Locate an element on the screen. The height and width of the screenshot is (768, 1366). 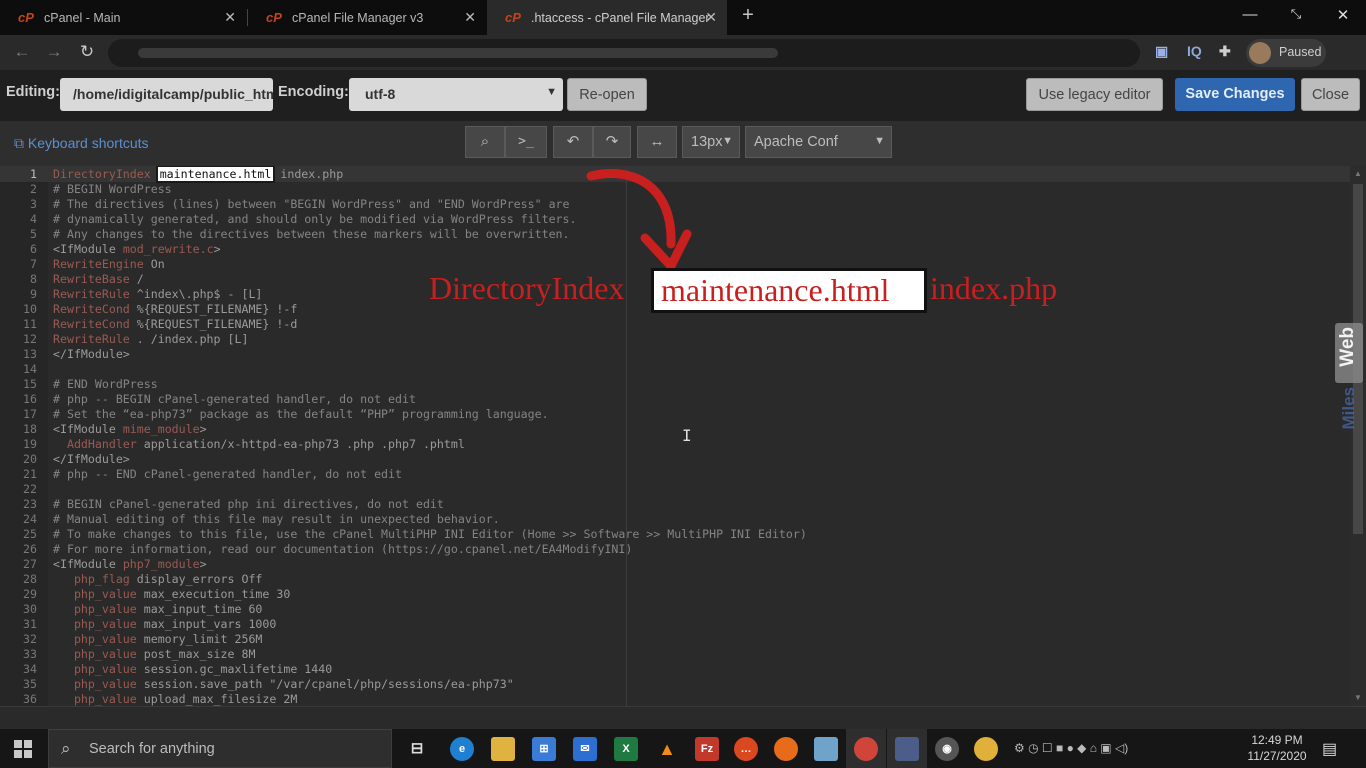
media-disc-icon: ◉ is located at coordinates (947, 749).